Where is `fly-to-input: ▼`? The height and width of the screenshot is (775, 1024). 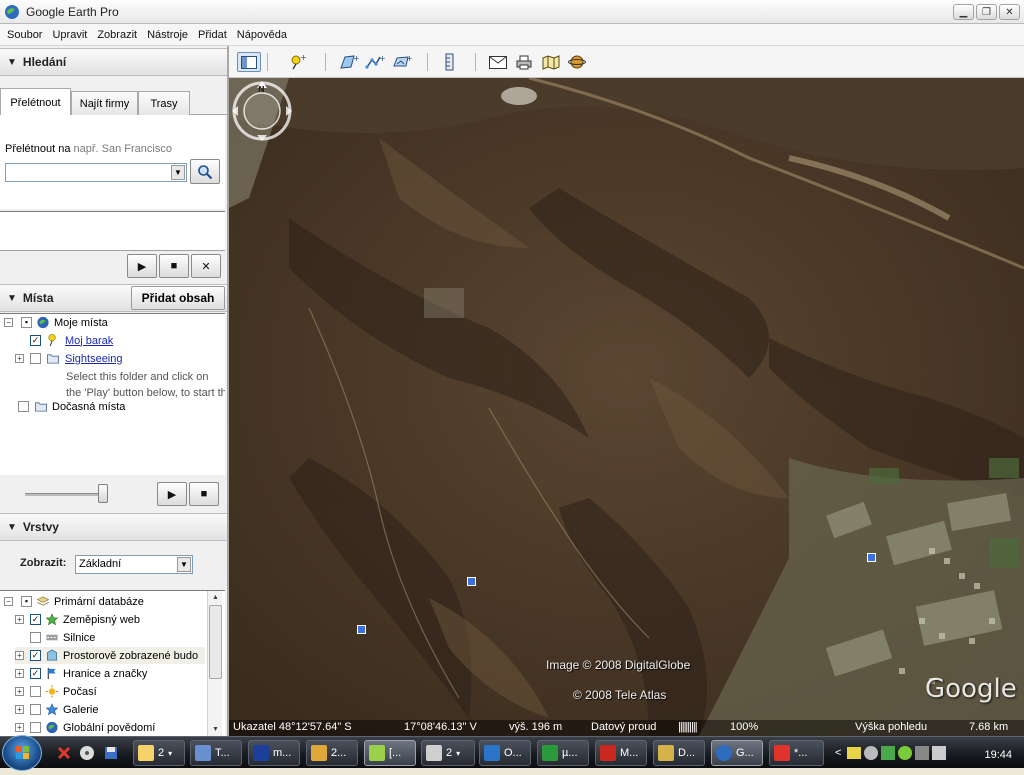
fly-to-input: ▼ is located at coordinates (96, 172).